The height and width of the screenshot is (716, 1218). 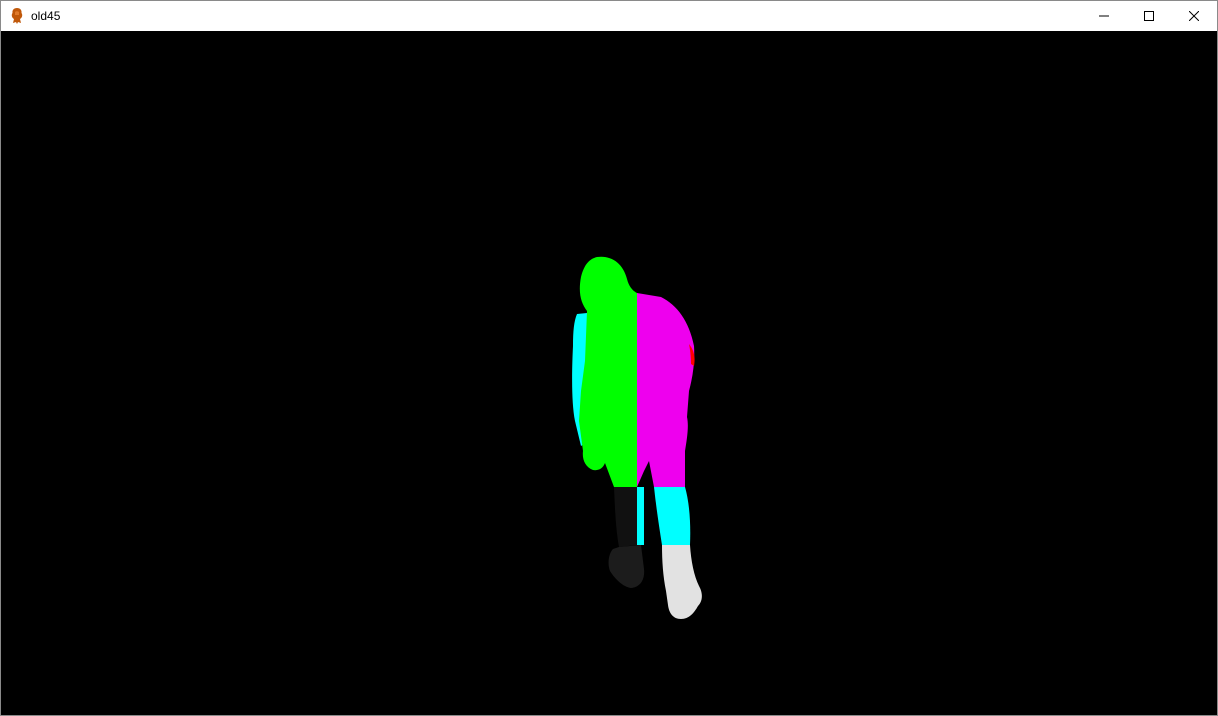 I want to click on segmented-human-figure, so click(x=637, y=437).